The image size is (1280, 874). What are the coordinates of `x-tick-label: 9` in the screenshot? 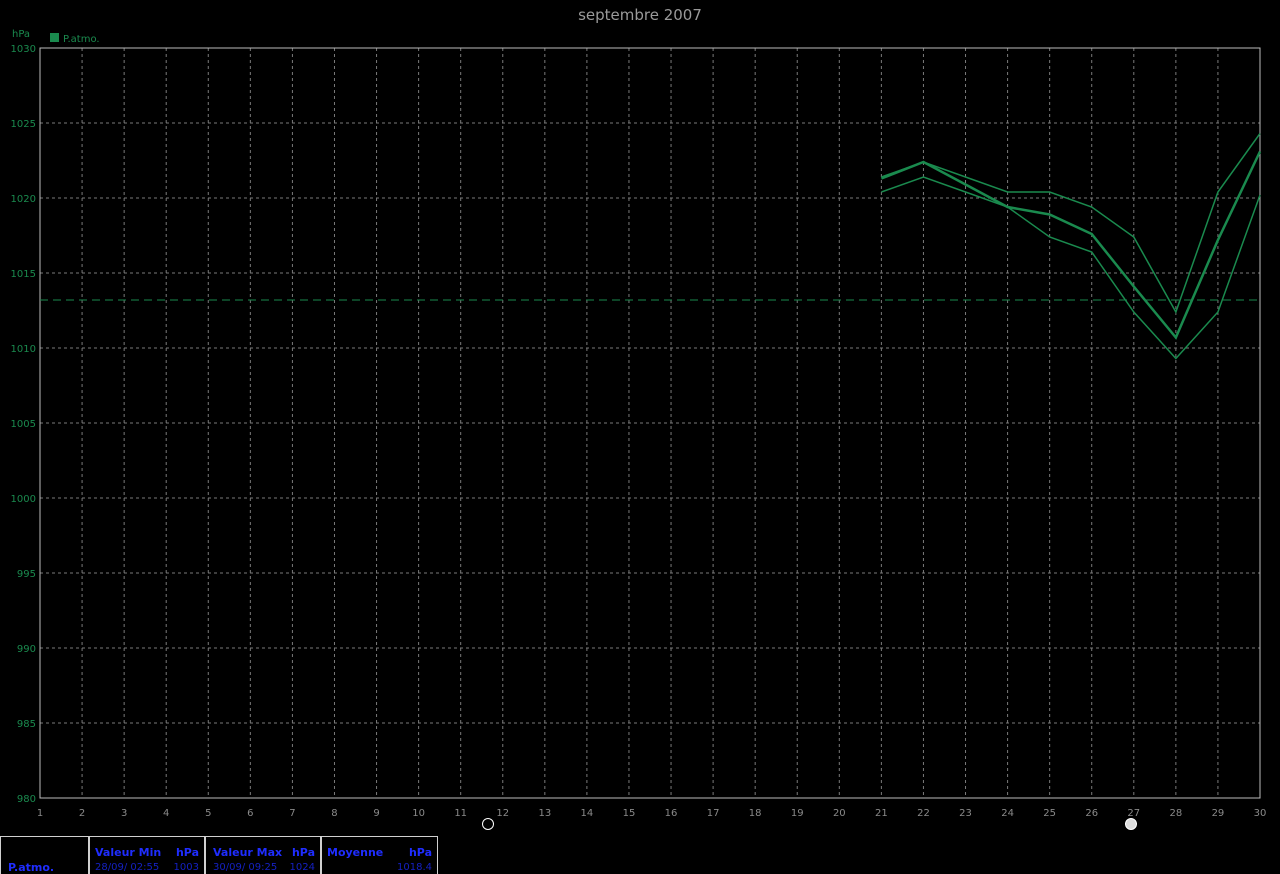 It's located at (376, 813).